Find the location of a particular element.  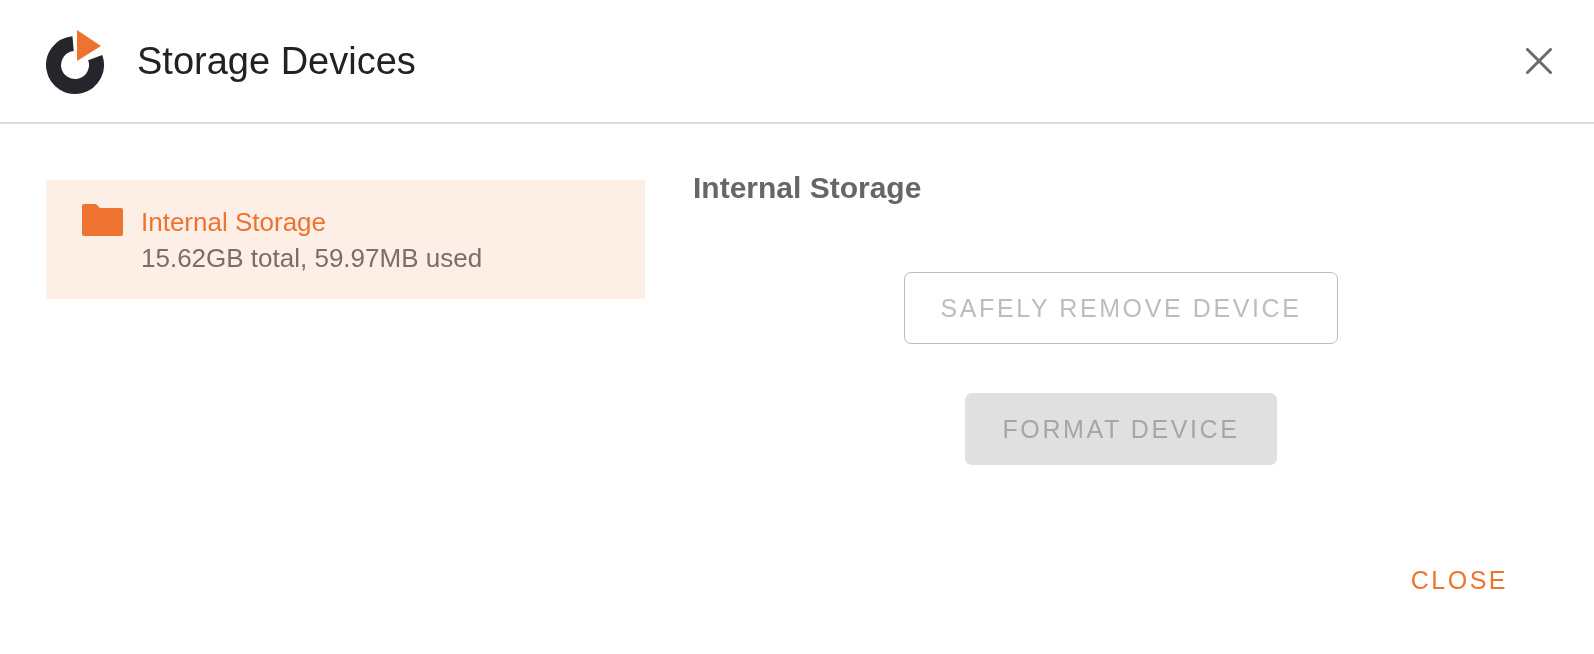

folder-icon is located at coordinates (102, 220).